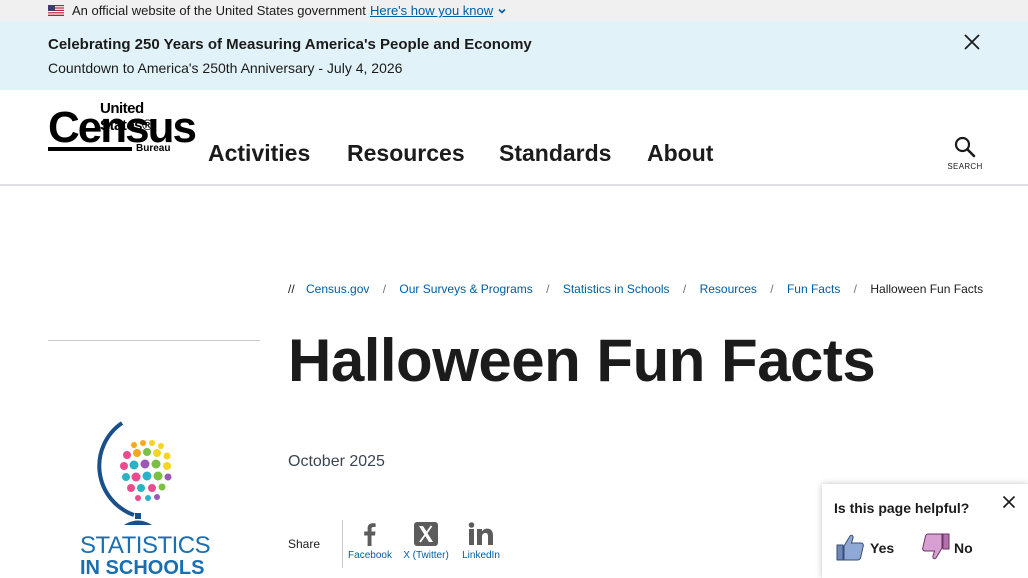  I want to click on thumbs-up-icon, so click(850, 547).